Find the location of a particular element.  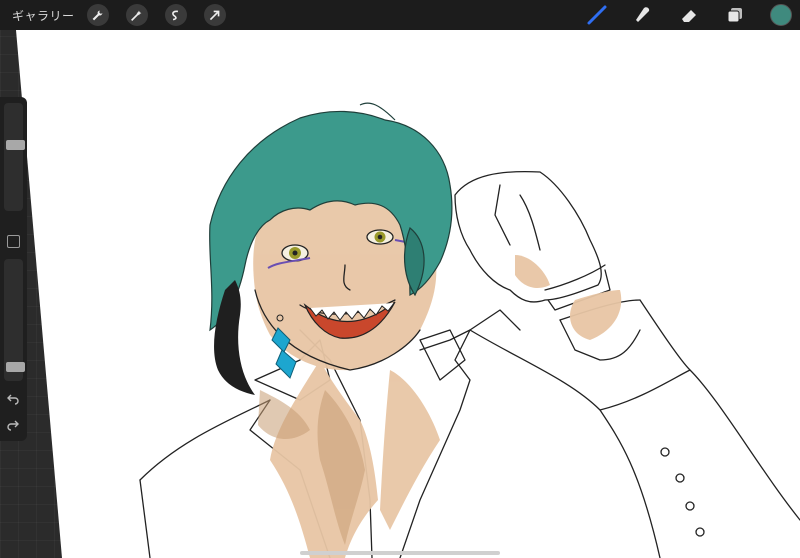

brush-button is located at coordinates (597, 15).